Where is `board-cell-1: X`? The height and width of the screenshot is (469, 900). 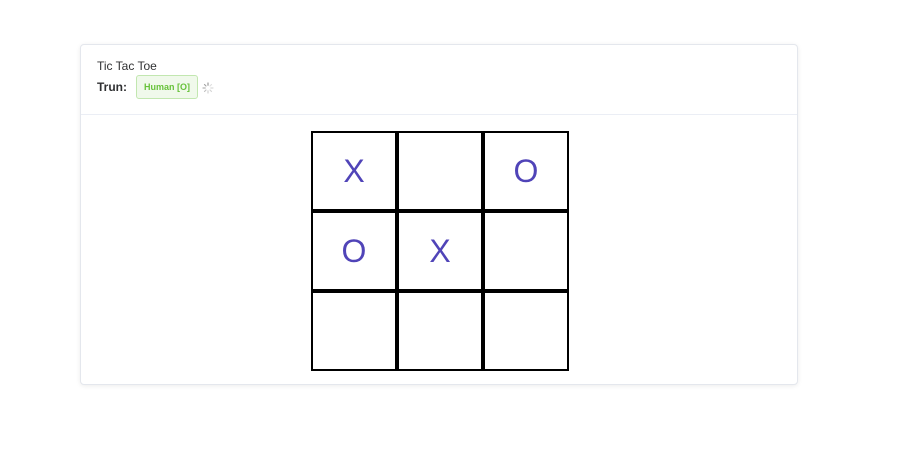 board-cell-1: X is located at coordinates (354, 171).